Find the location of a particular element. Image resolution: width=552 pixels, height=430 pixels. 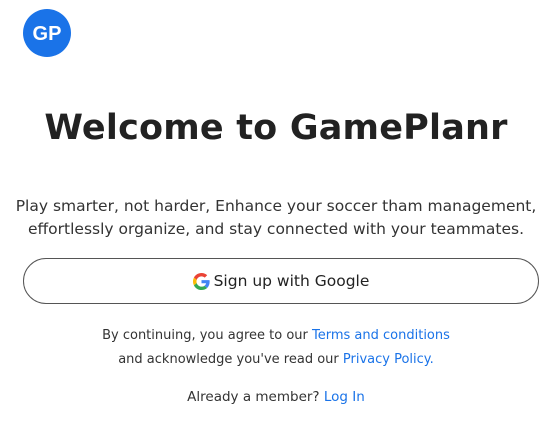

privacy-prefix: and acknowledge you've read our is located at coordinates (230, 359).